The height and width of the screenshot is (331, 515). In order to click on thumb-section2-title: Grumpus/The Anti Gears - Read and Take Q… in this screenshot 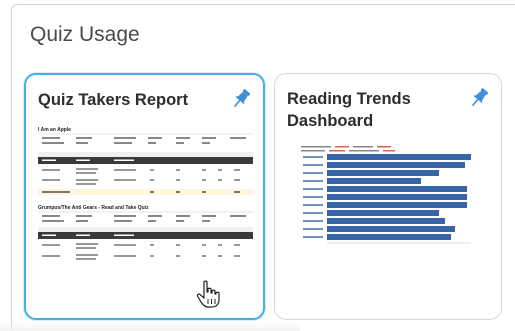, I will do `click(93, 208)`.